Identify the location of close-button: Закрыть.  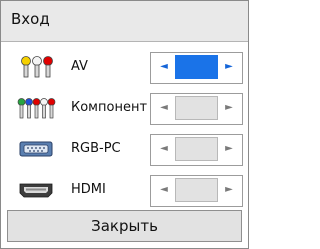
(124, 226).